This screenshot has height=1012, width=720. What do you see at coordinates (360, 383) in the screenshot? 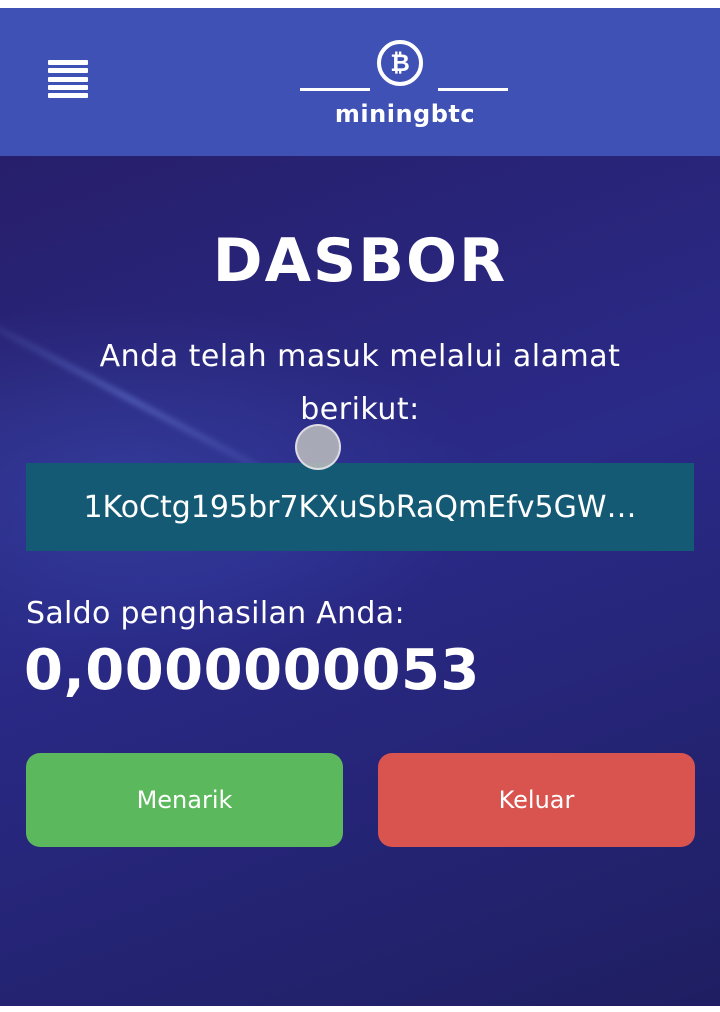
I see `login-address-caption: Anda telah masuk melalui alamat berikut:` at bounding box center [360, 383].